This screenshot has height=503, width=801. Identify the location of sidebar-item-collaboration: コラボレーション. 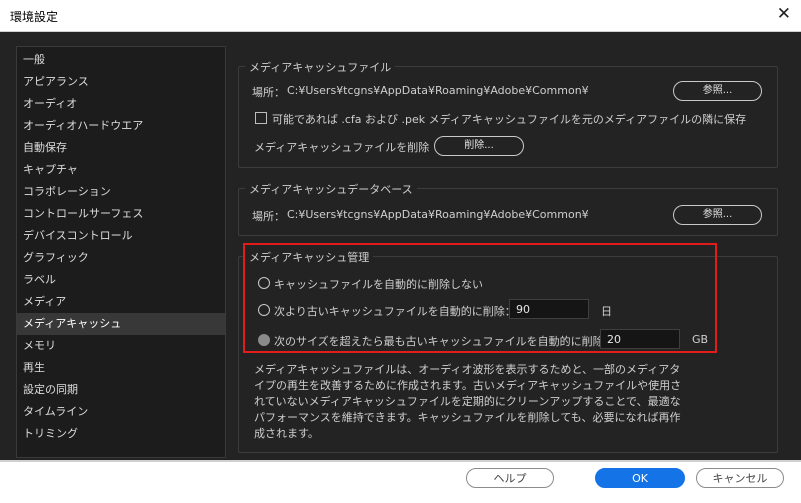
(121, 192).